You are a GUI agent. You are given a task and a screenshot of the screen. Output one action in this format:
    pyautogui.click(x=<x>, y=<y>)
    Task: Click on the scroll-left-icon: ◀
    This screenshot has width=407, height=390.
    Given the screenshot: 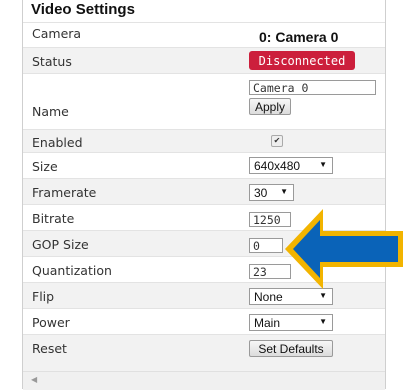 What is the action you would take?
    pyautogui.click(x=34, y=379)
    